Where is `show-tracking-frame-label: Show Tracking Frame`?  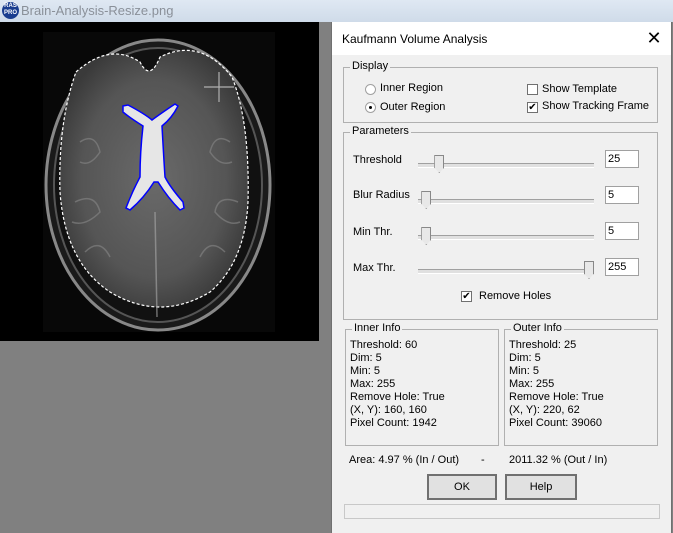 show-tracking-frame-label: Show Tracking Frame is located at coordinates (595, 106).